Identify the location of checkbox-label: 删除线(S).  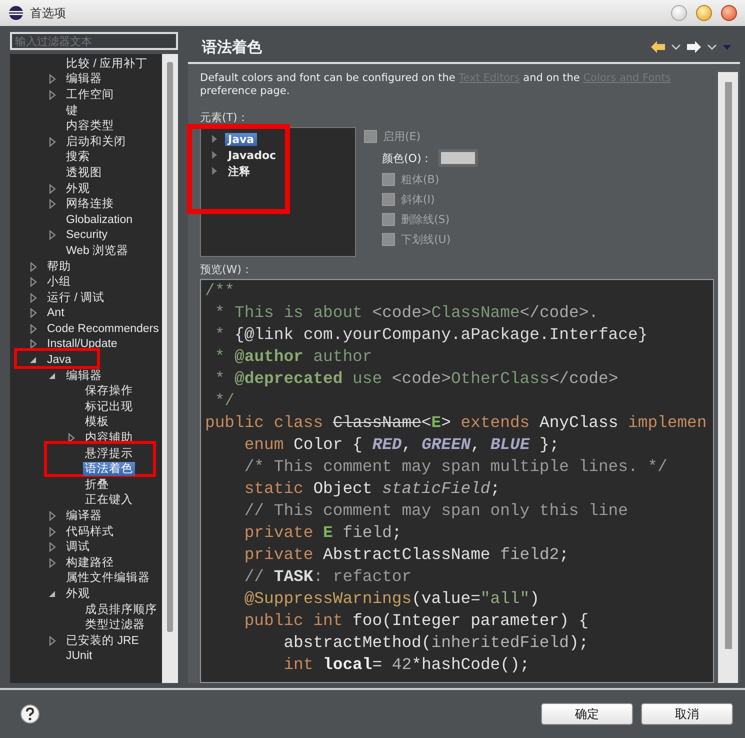
(425, 219).